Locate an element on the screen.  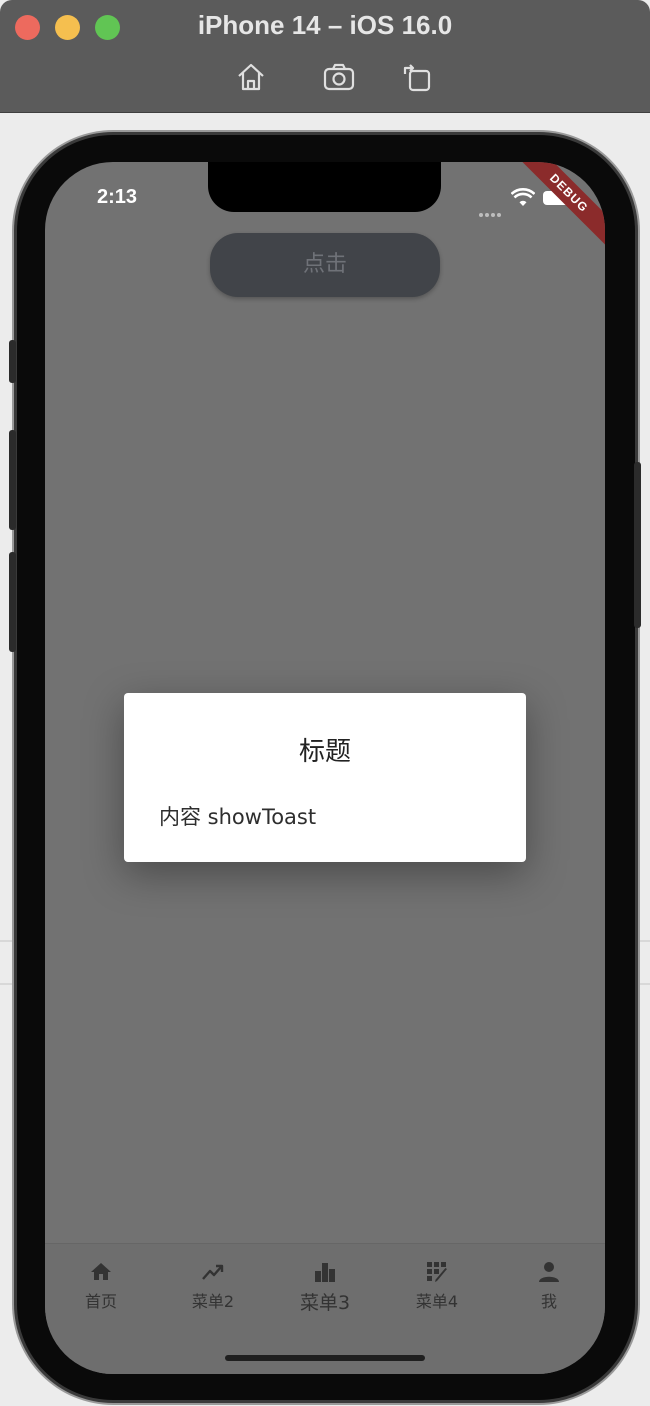
window-title: iPhone 14 – iOS 16.0 is located at coordinates (325, 25).